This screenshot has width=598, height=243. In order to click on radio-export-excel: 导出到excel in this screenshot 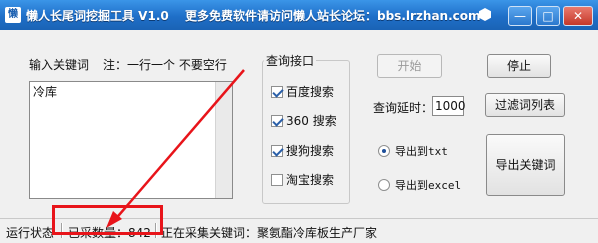, I will do `click(419, 185)`.